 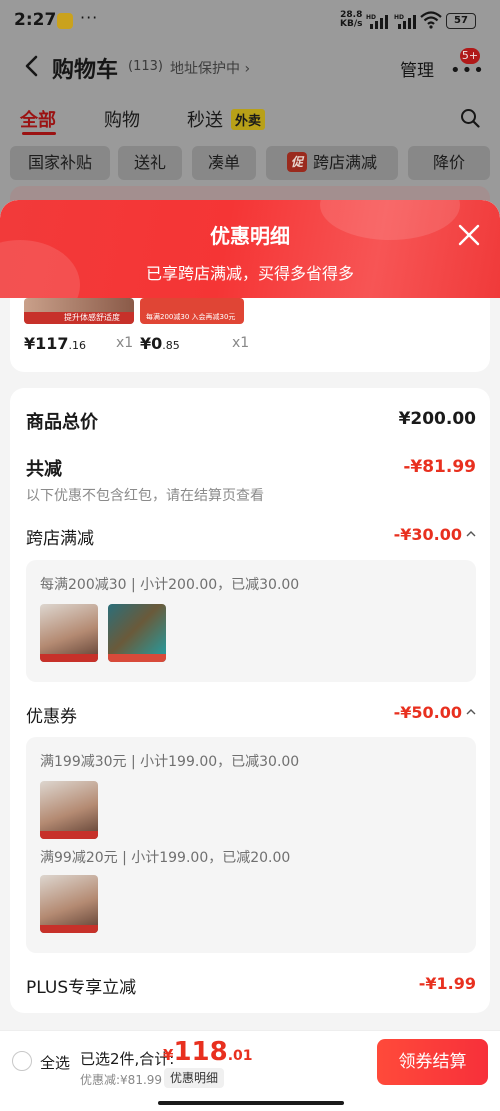 What do you see at coordinates (250, 236) in the screenshot?
I see `sheet-title: 优惠明细` at bounding box center [250, 236].